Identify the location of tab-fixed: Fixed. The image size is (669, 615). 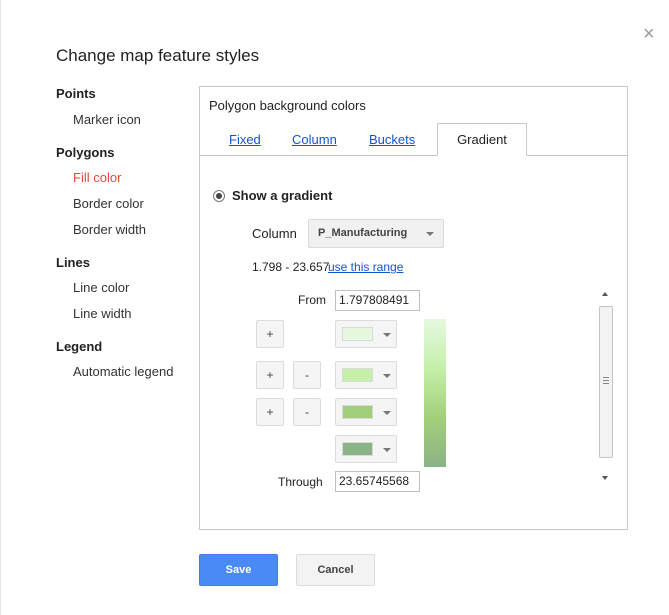
(245, 139).